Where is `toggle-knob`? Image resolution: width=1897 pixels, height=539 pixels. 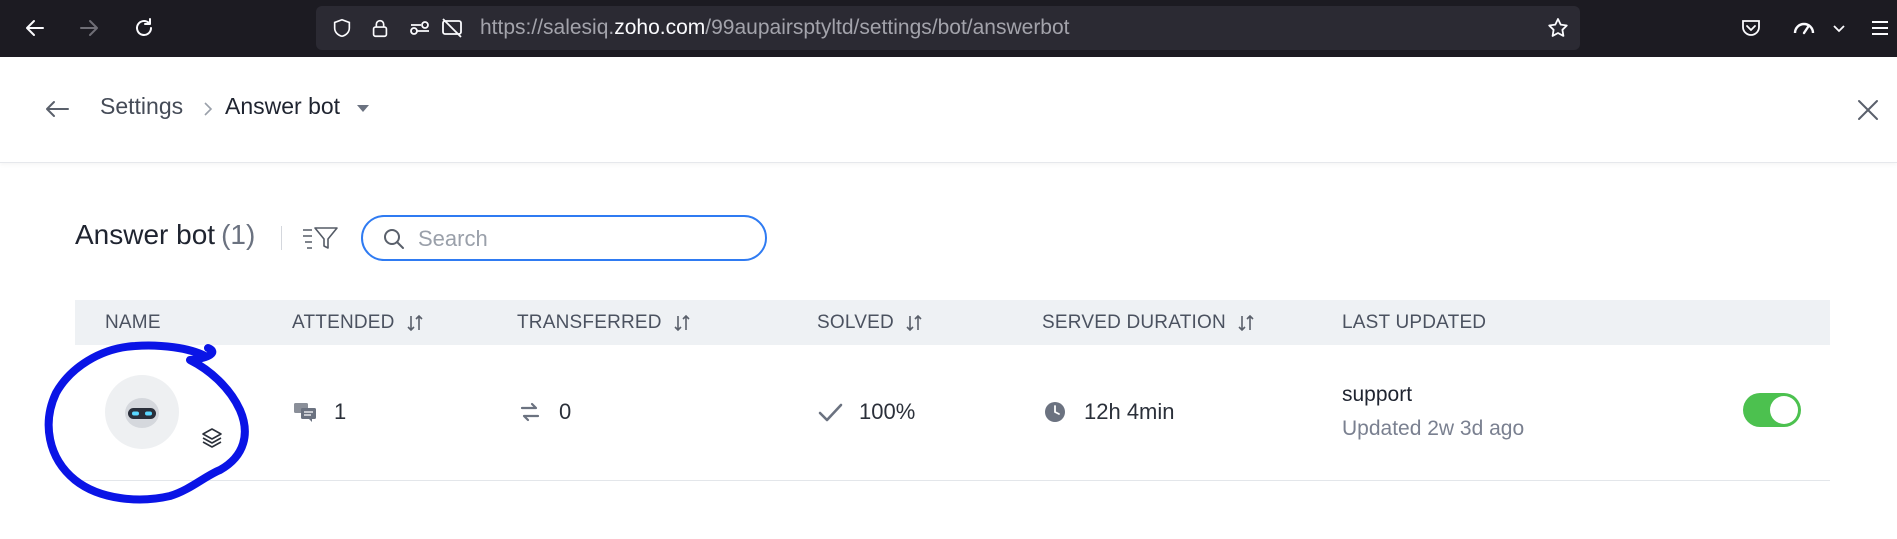 toggle-knob is located at coordinates (1784, 410).